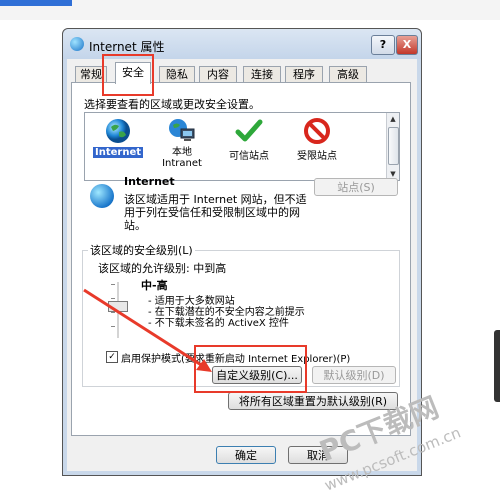  What do you see at coordinates (133, 73) in the screenshot?
I see `tab-security: 安全` at bounding box center [133, 73].